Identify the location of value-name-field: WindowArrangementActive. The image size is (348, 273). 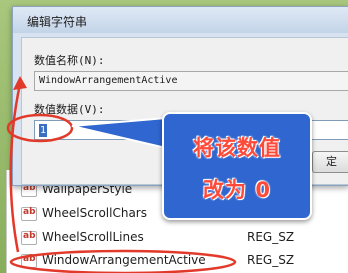
(191, 81).